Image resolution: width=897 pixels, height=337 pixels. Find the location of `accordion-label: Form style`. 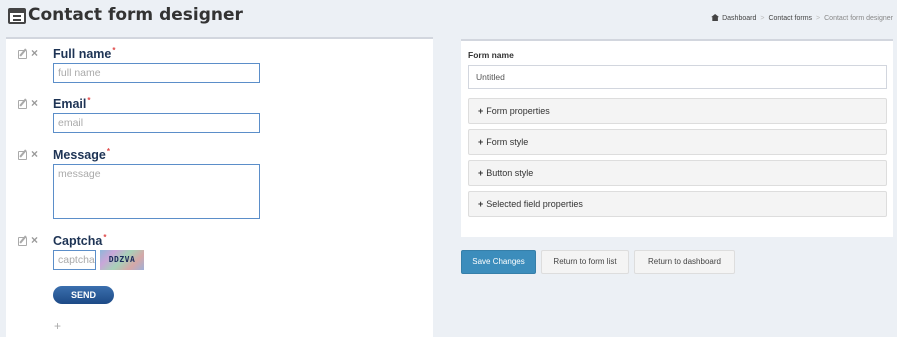

accordion-label: Form style is located at coordinates (507, 142).